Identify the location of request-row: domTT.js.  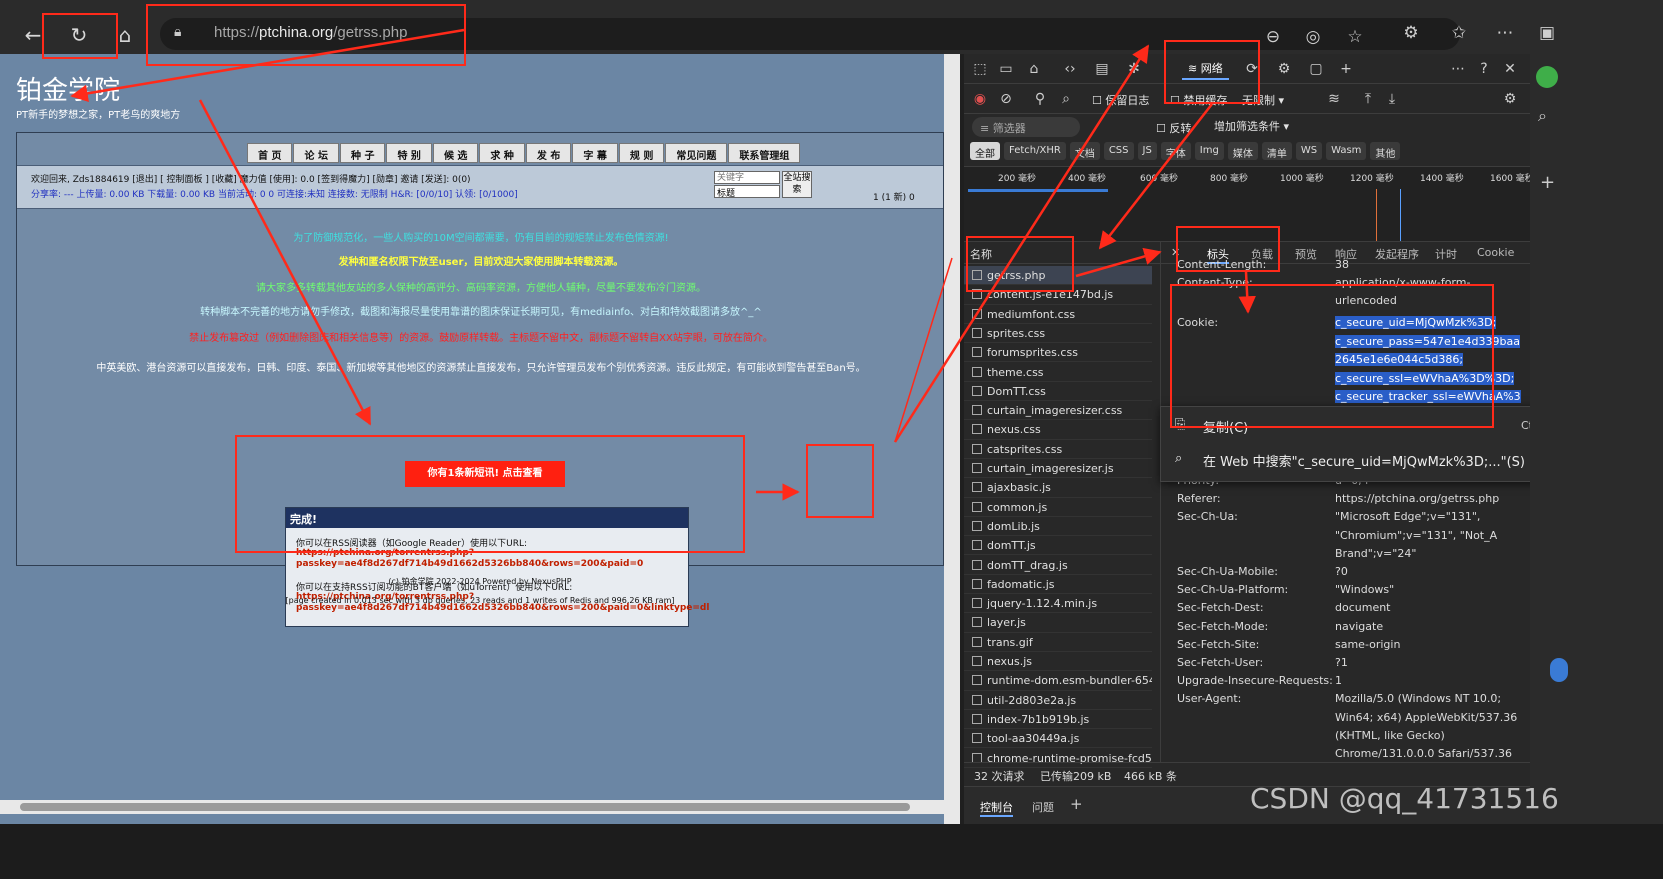
(1058, 546).